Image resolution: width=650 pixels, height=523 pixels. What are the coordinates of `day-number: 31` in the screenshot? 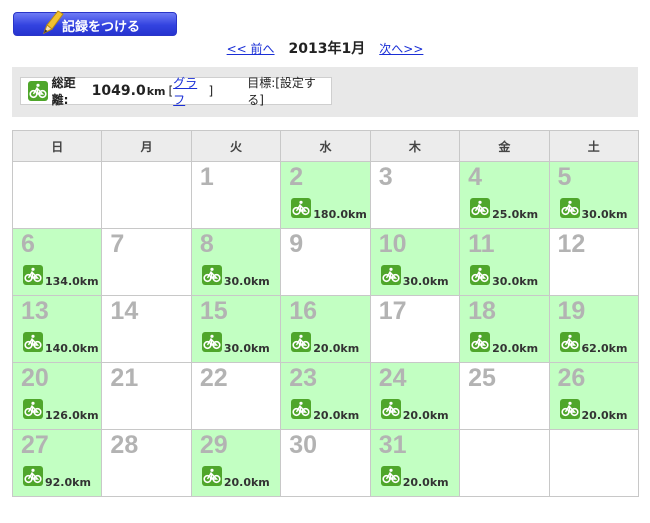 It's located at (392, 445).